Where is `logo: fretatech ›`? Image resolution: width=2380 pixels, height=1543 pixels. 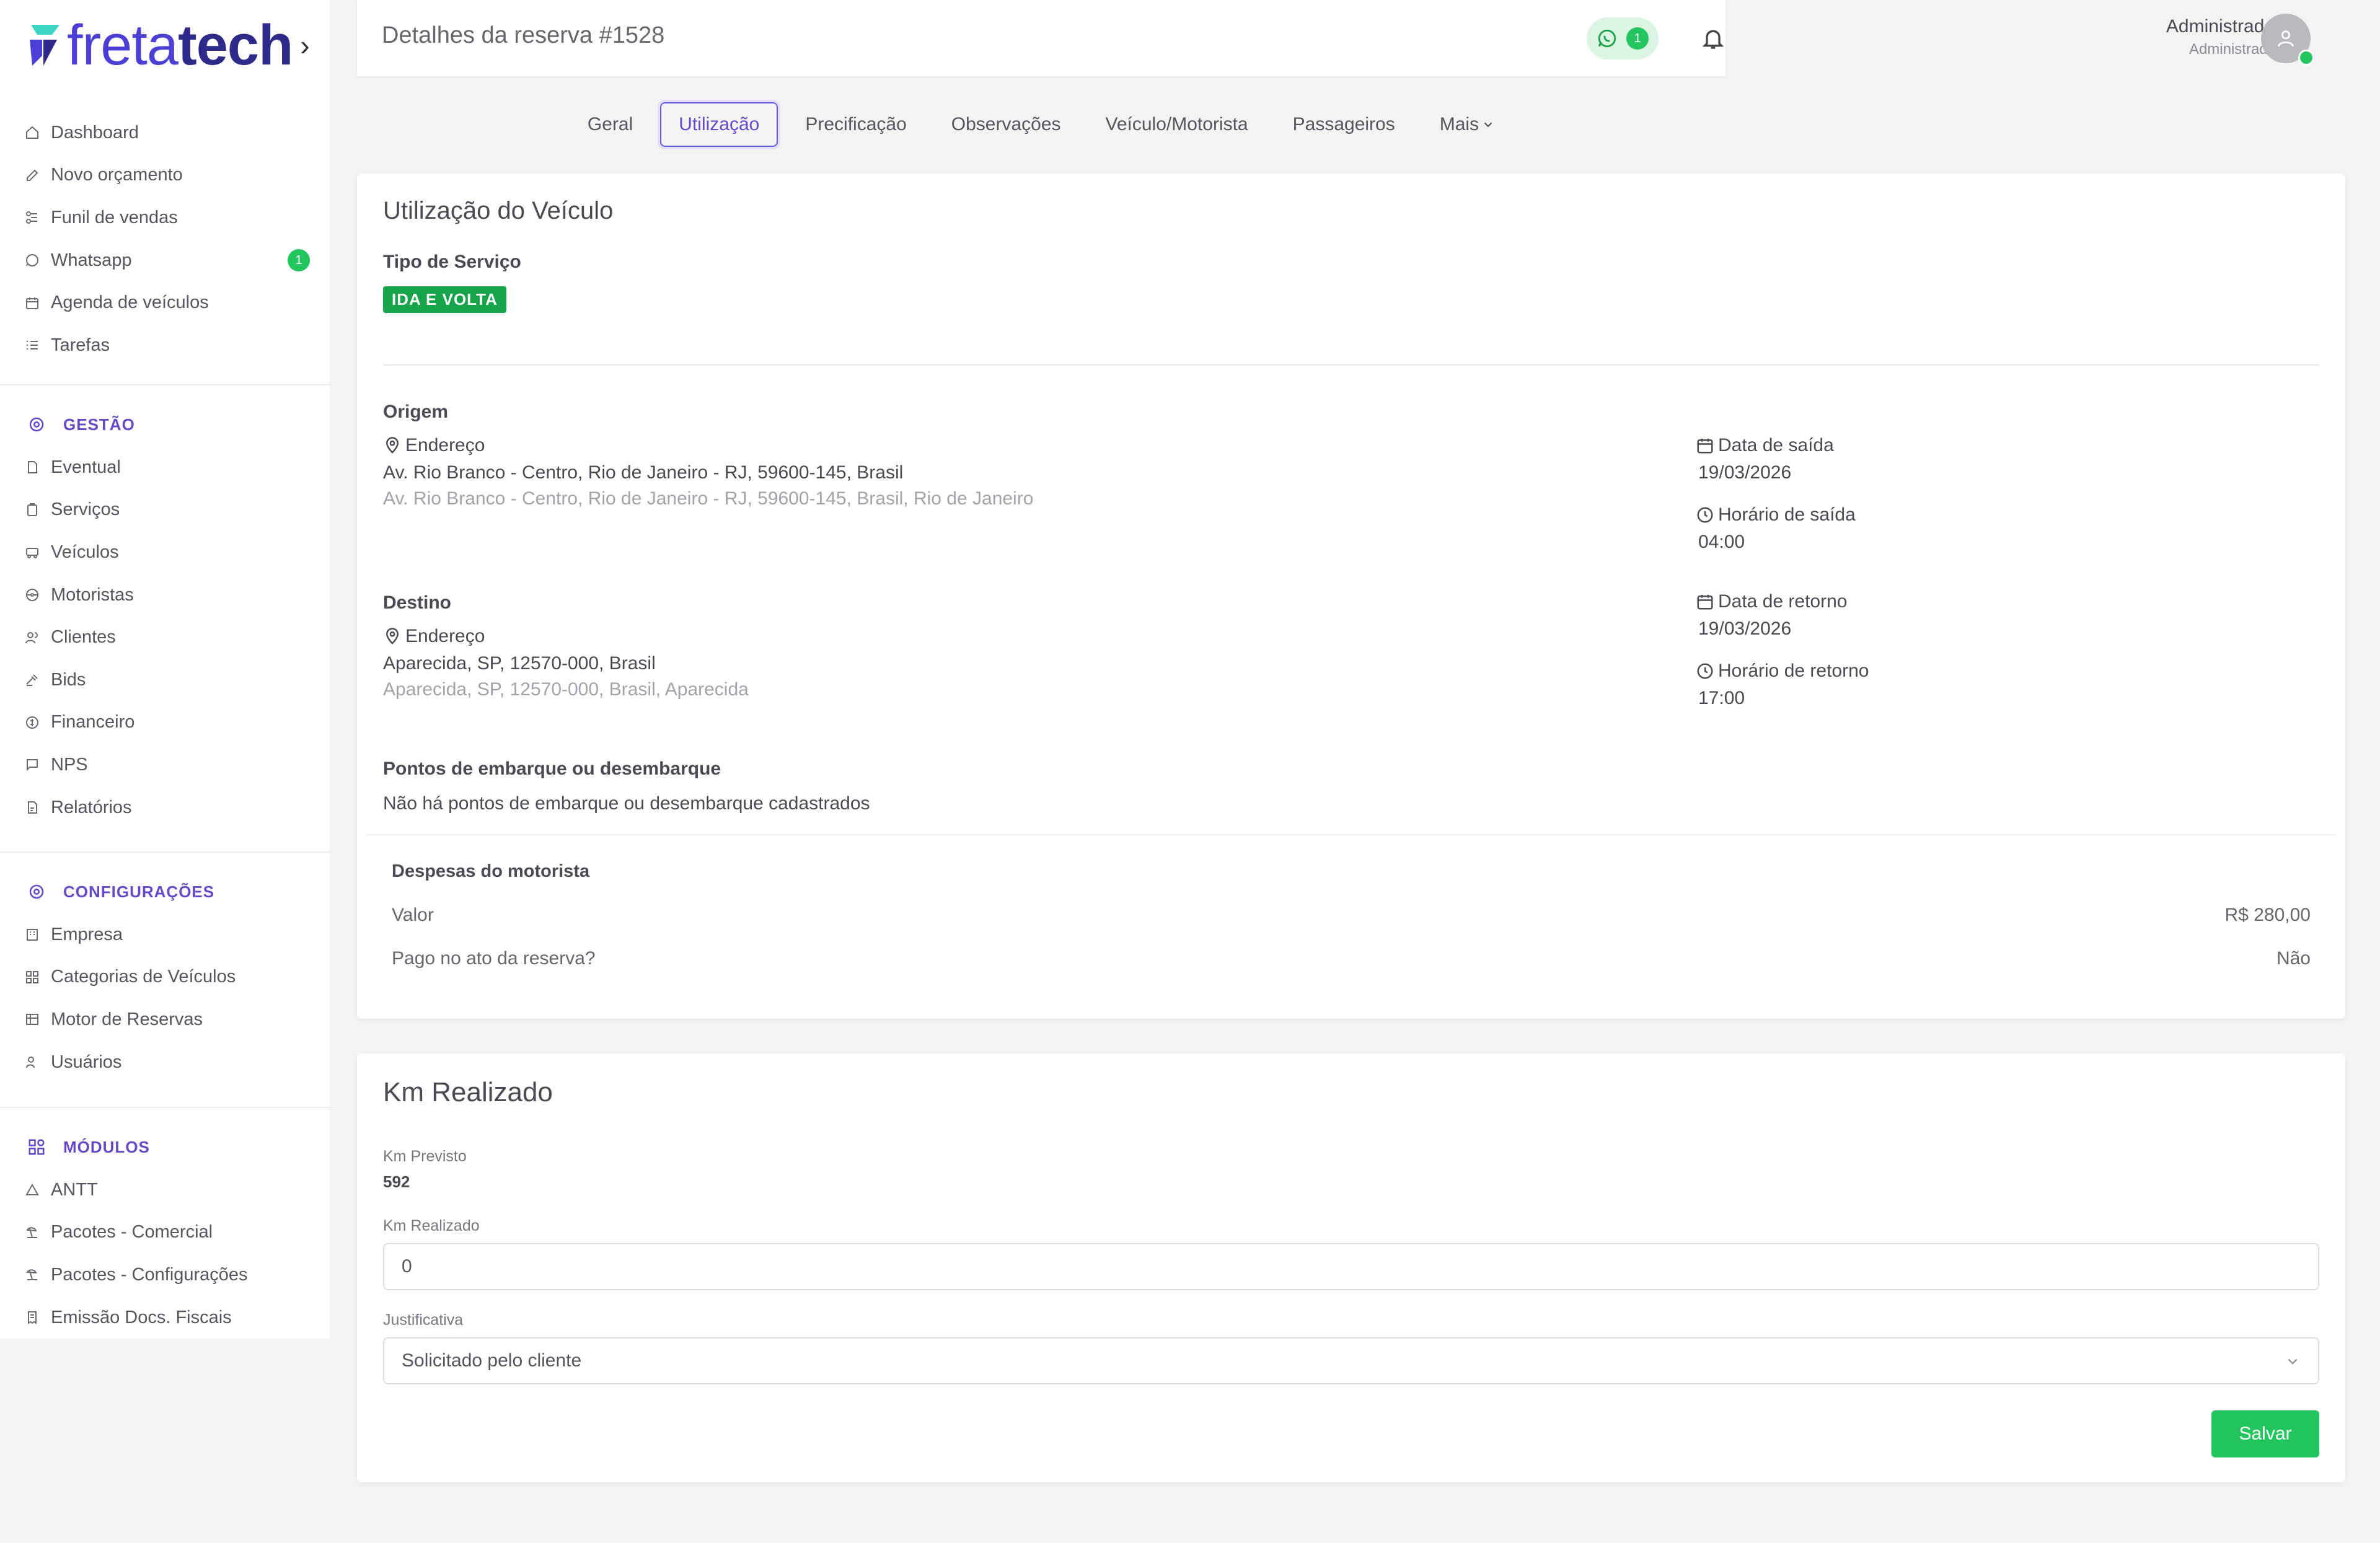
logo: fretatech › is located at coordinates (171, 45).